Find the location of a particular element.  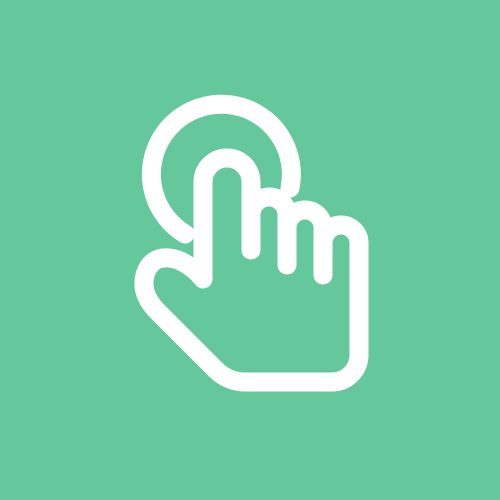

tap-ripple-arc is located at coordinates (221, 169).